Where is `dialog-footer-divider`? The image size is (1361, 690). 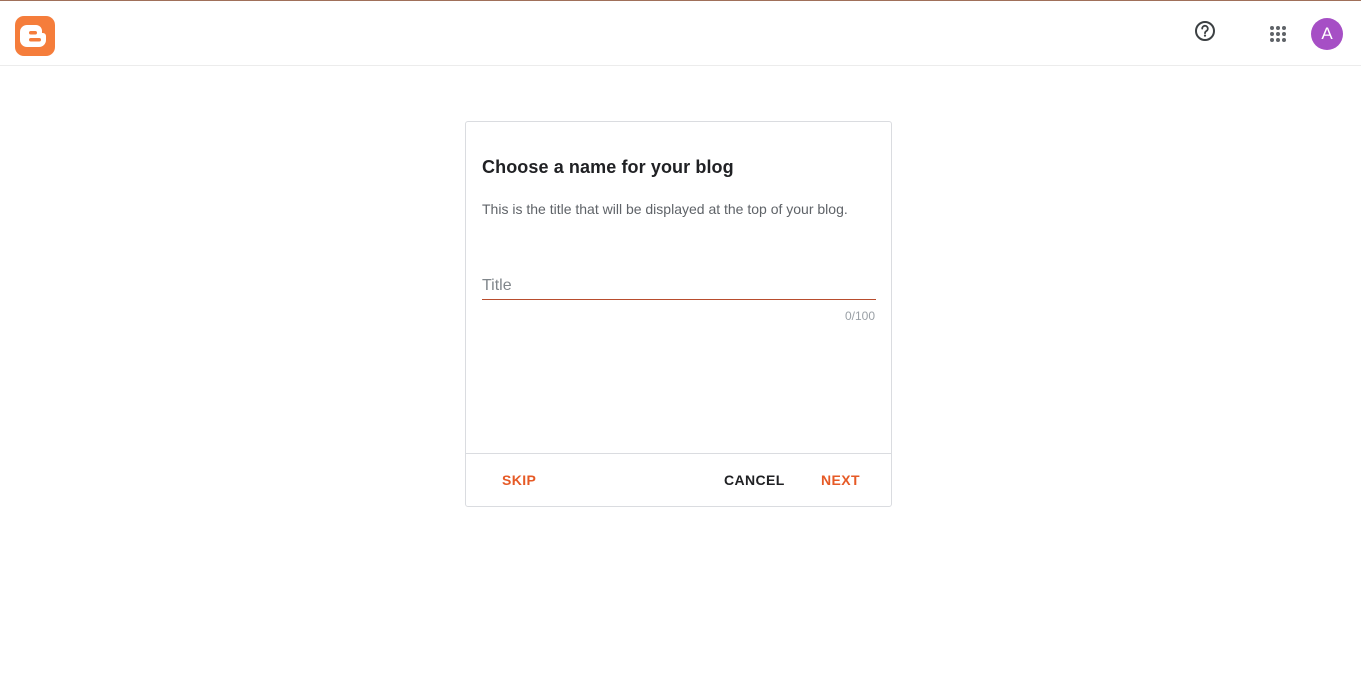 dialog-footer-divider is located at coordinates (678, 453).